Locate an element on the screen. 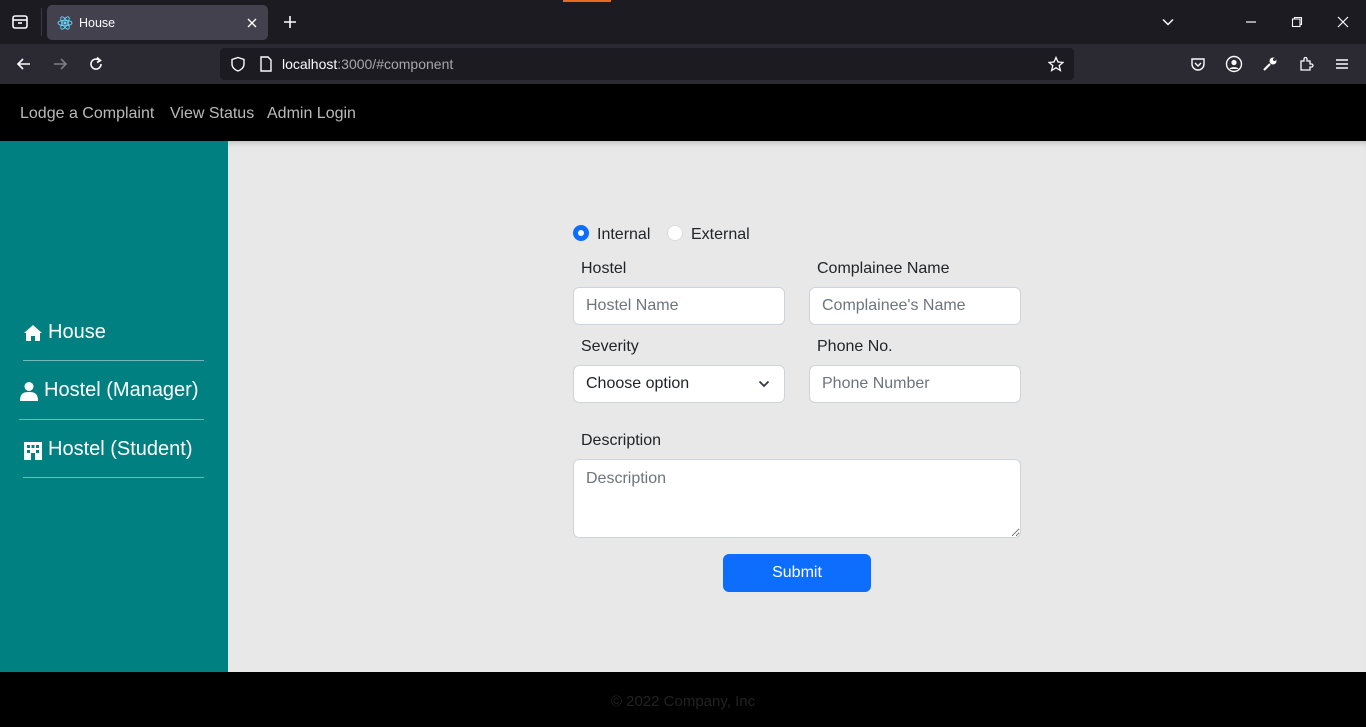 The height and width of the screenshot is (727, 1366). window-close-icon is located at coordinates (1343, 22).